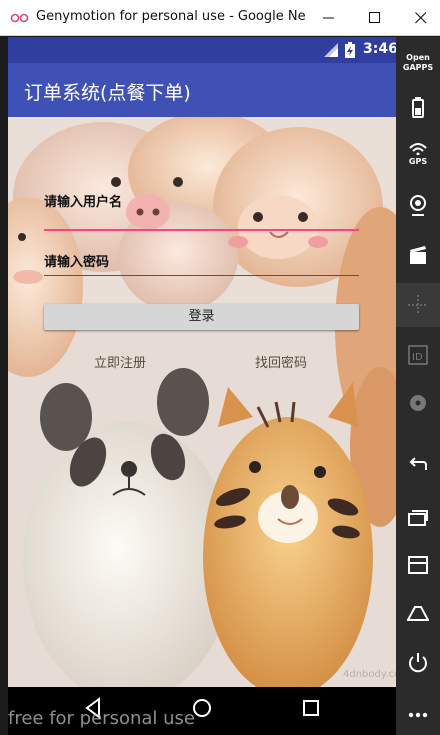 The height and width of the screenshot is (735, 440). Describe the element at coordinates (83, 202) in the screenshot. I see `username-hint: 请输入用户名` at that location.